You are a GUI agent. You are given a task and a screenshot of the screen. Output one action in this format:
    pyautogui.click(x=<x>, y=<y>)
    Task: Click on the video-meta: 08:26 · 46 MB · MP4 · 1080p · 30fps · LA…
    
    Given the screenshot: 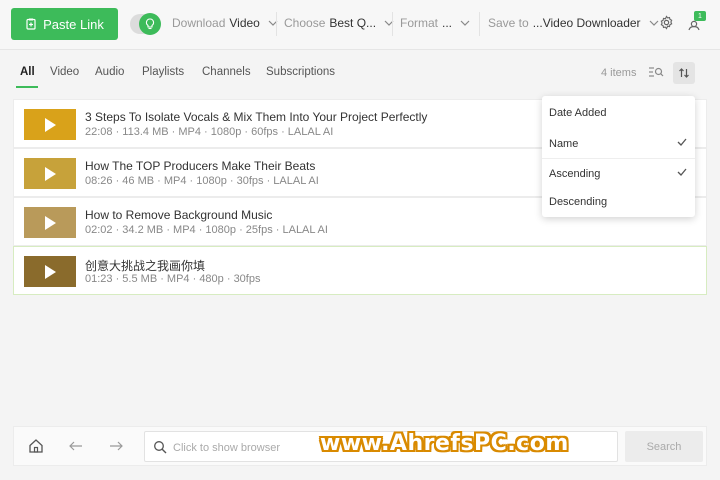 What is the action you would take?
    pyautogui.click(x=202, y=181)
    